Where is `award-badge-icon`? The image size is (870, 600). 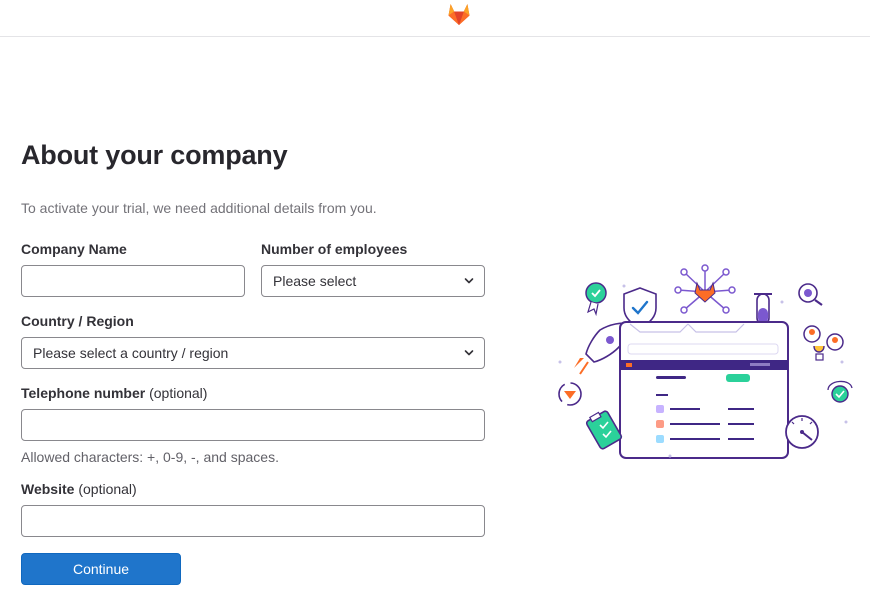
award-badge-icon is located at coordinates (596, 299).